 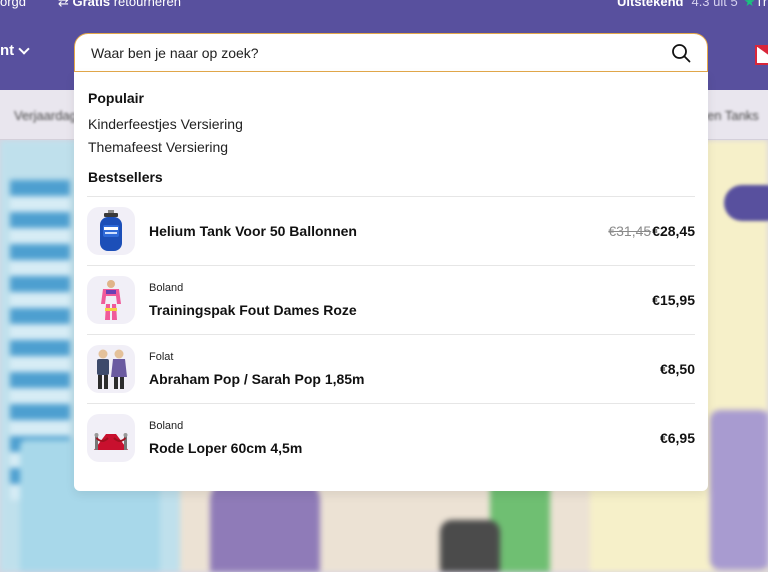 What do you see at coordinates (673, 231) in the screenshot?
I see `product-current-price: €28,45` at bounding box center [673, 231].